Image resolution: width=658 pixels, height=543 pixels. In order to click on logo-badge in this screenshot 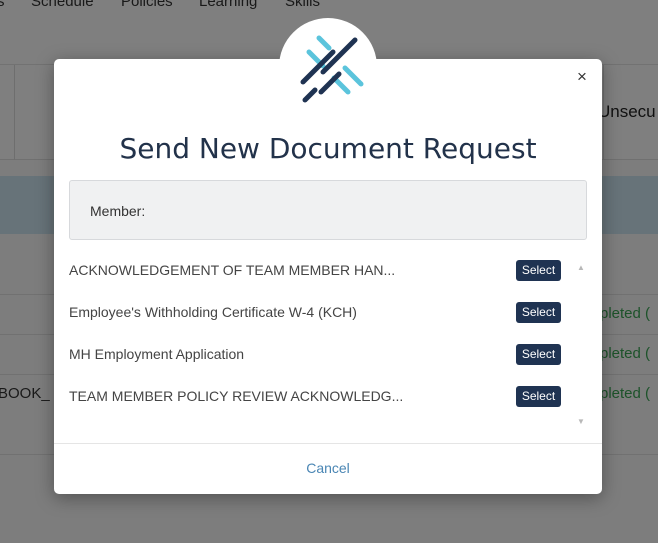, I will do `click(328, 67)`.